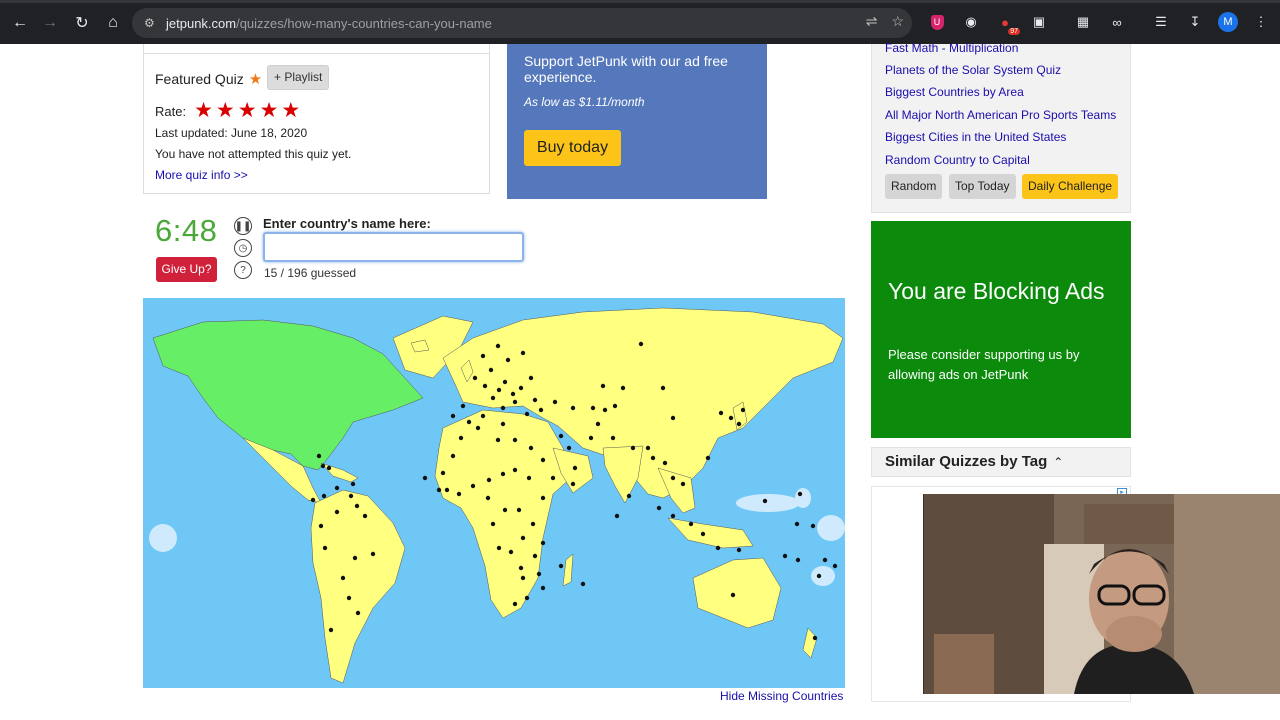 The height and width of the screenshot is (720, 1280). I want to click on country-australia, so click(737, 593).